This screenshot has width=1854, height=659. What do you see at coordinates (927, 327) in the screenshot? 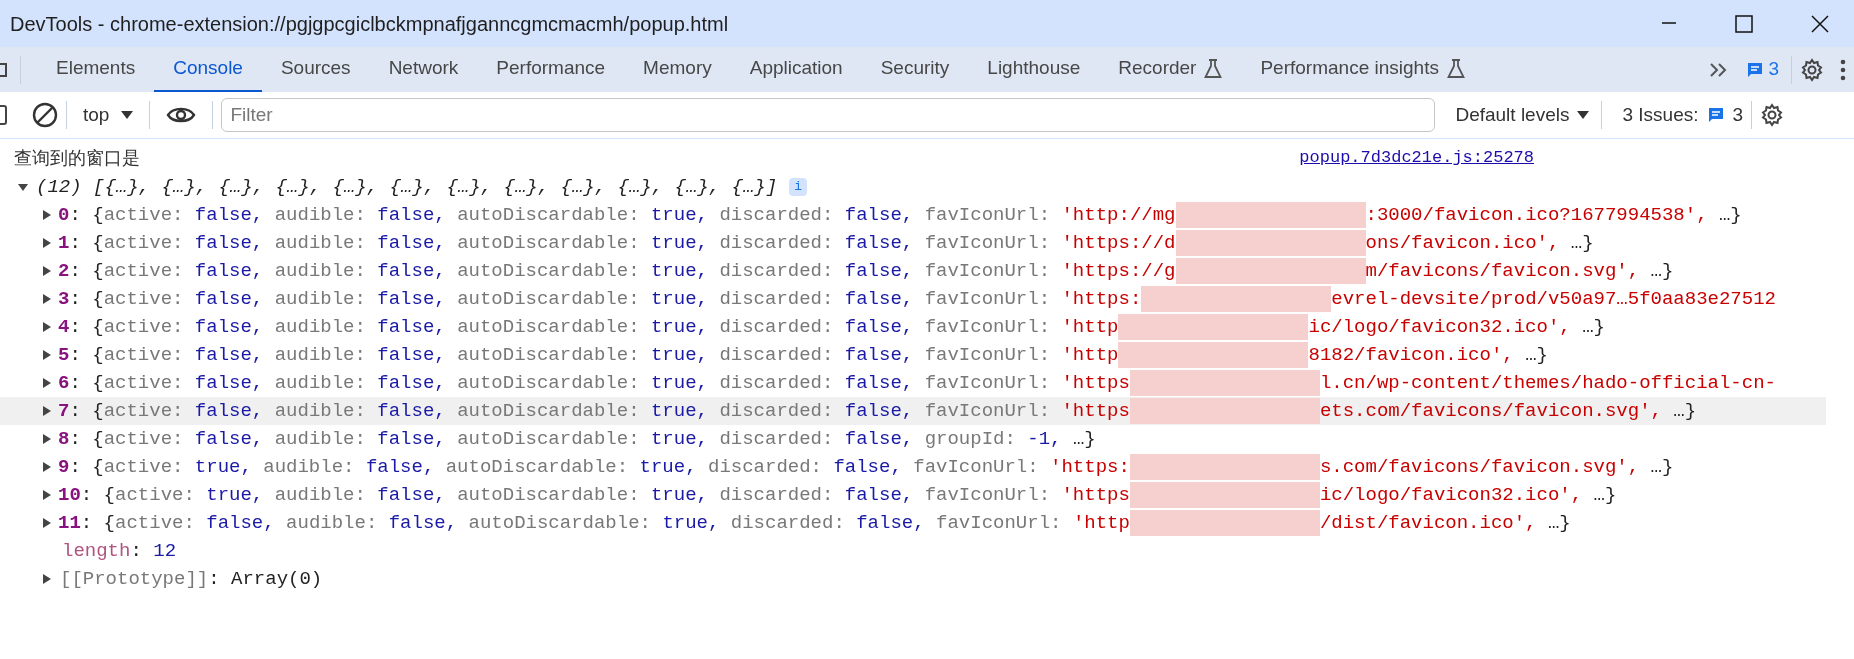
I see `object-row: 4: {active: false, audible: false, autoDiscardable: true, discarded: false, favIconUrl: 'http ic/logo/favicon32.ico', …}` at bounding box center [927, 327].